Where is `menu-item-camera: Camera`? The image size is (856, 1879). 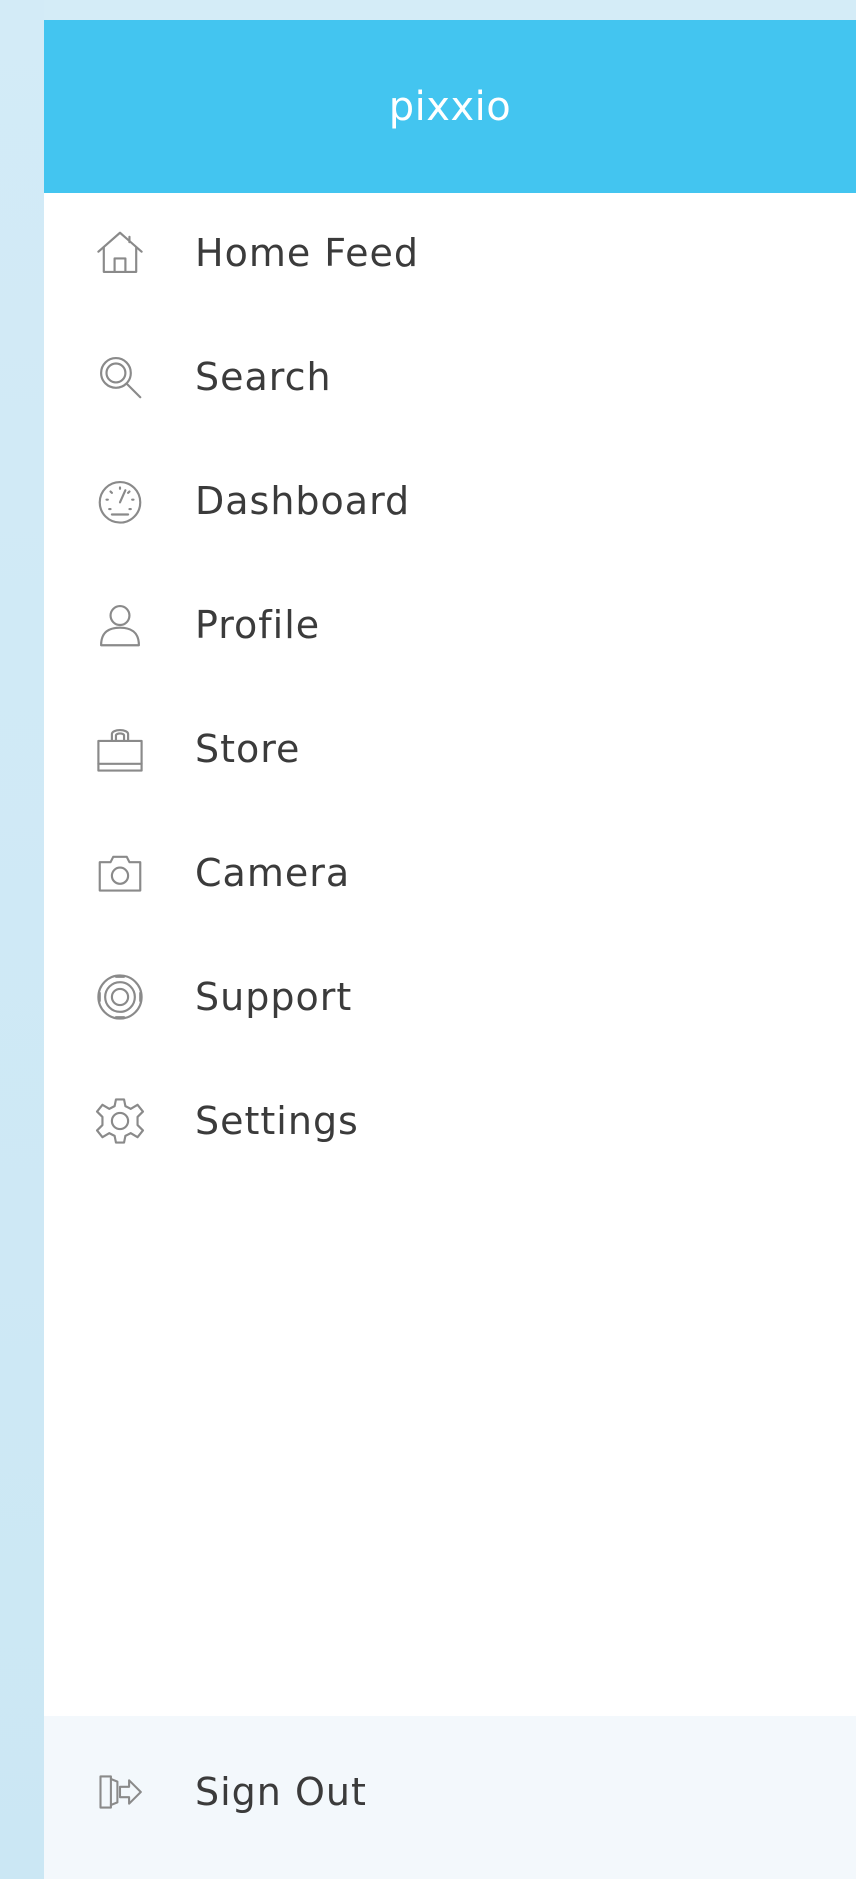 menu-item-camera: Camera is located at coordinates (450, 873).